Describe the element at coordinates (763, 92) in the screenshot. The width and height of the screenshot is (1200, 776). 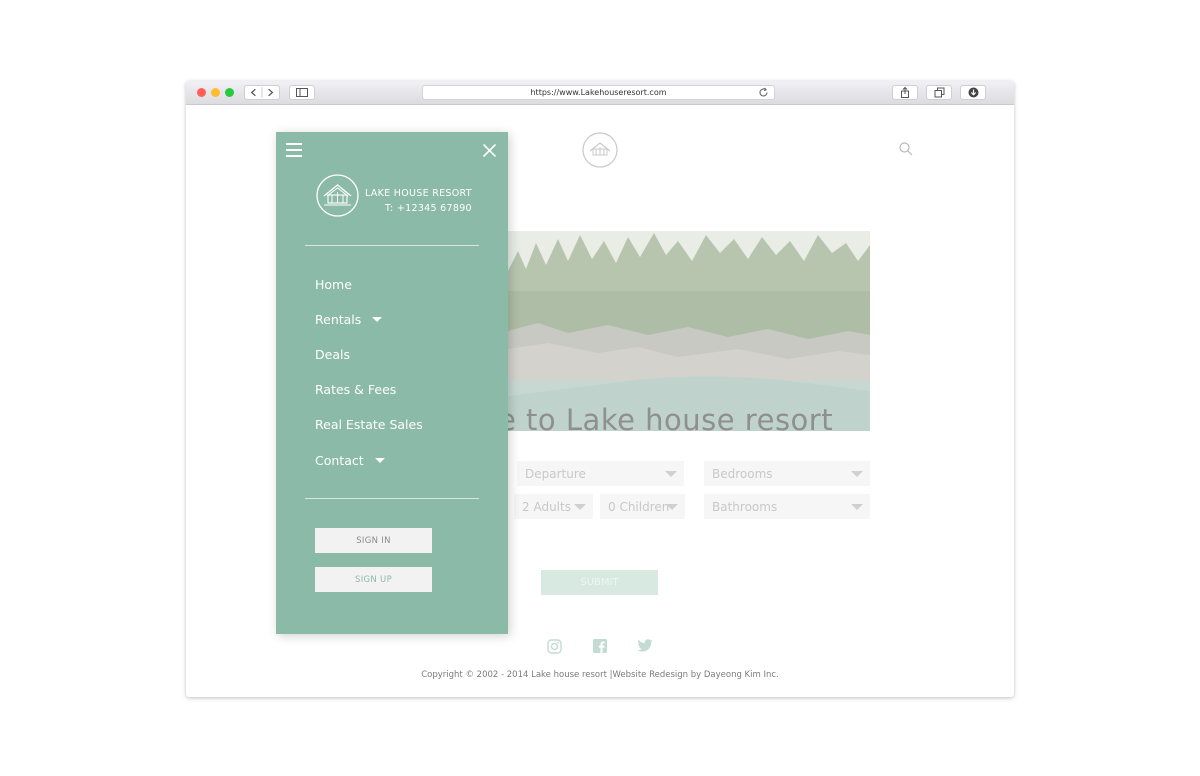
I see `reload-icon` at that location.